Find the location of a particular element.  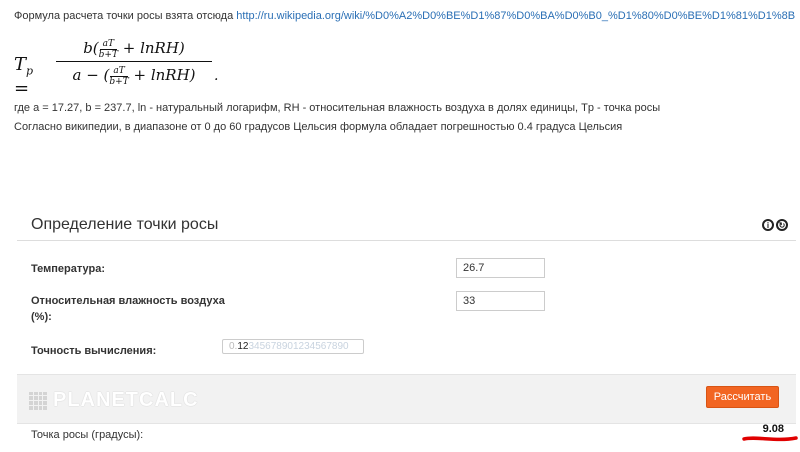

cc-sa-icon: ↻ is located at coordinates (782, 225).